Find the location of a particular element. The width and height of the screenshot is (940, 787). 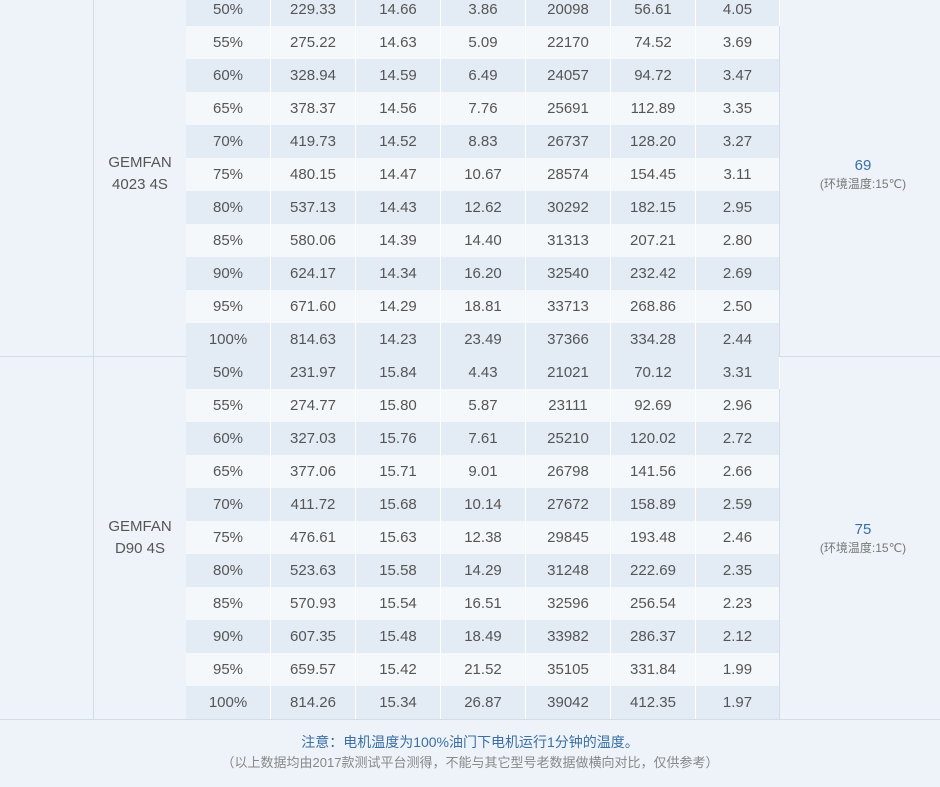

table-cell: 2.69 is located at coordinates (738, 273).